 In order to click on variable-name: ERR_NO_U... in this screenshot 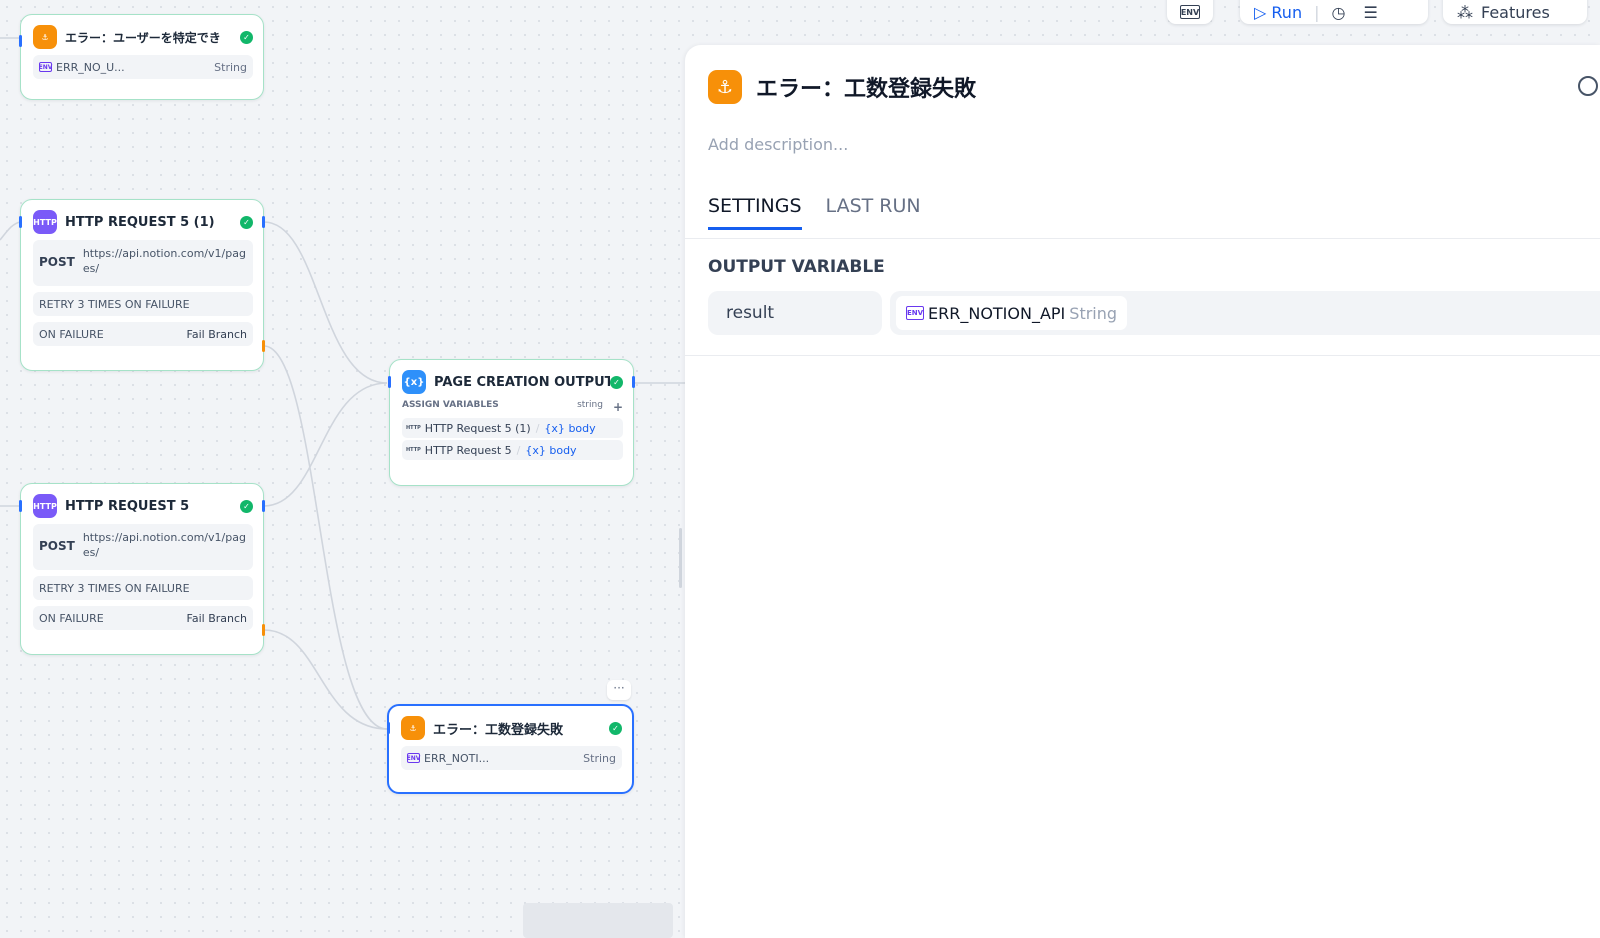, I will do `click(90, 67)`.